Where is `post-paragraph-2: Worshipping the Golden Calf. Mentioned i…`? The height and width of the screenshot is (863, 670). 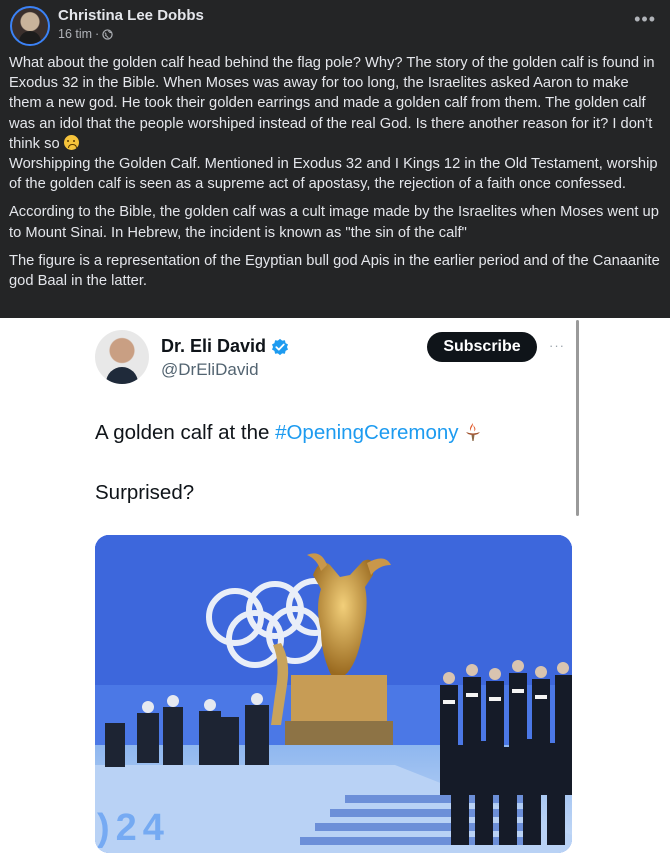 post-paragraph-2: Worshipping the Golden Calf. Mentioned i… is located at coordinates (333, 174).